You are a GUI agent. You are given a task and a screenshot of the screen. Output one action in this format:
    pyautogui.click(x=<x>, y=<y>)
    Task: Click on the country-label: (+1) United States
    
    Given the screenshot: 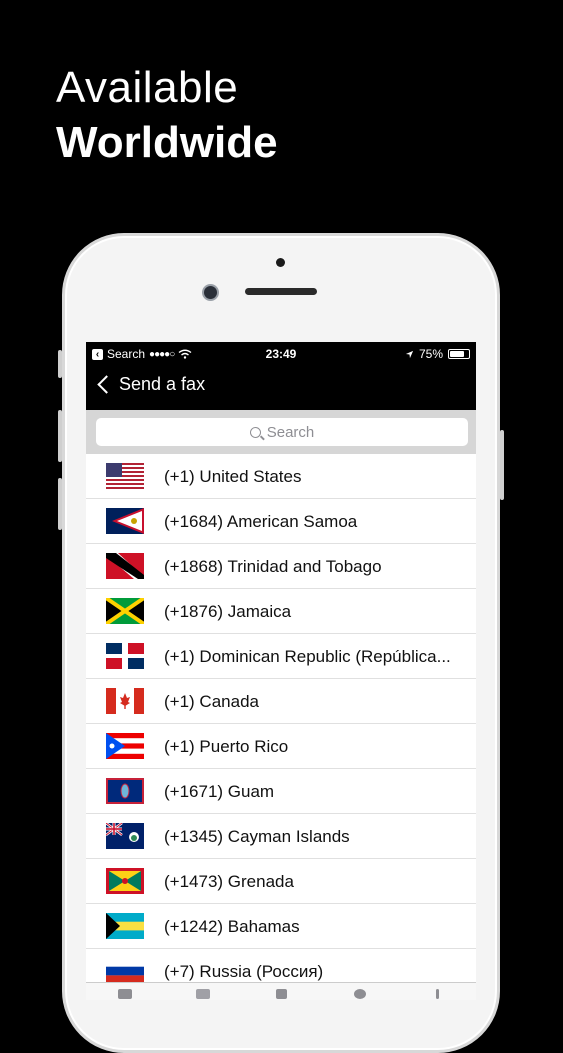 What is the action you would take?
    pyautogui.click(x=233, y=476)
    